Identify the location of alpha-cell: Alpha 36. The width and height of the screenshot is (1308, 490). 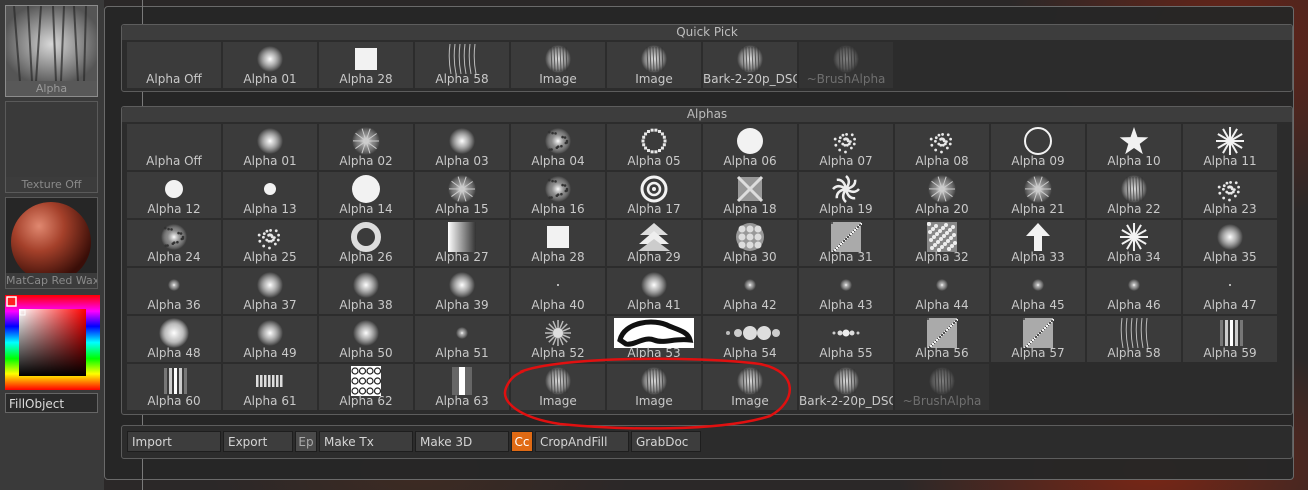
(174, 291).